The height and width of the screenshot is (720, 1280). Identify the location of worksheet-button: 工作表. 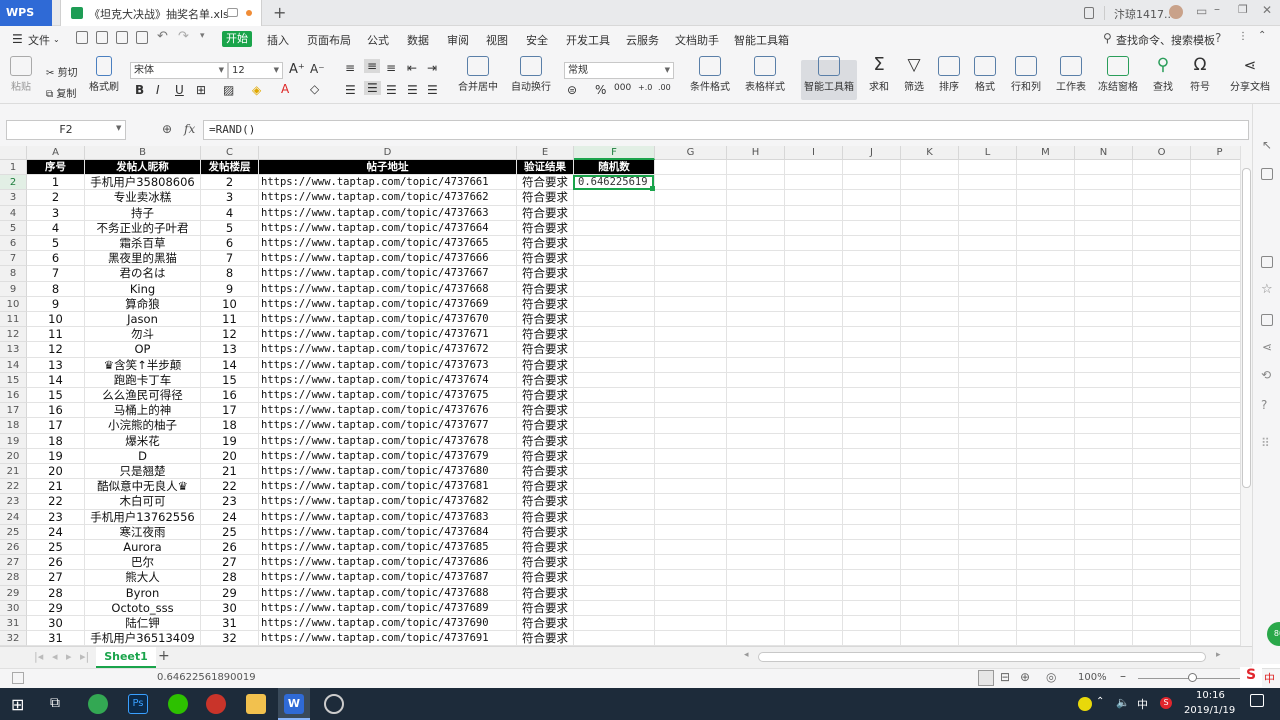
(1071, 74).